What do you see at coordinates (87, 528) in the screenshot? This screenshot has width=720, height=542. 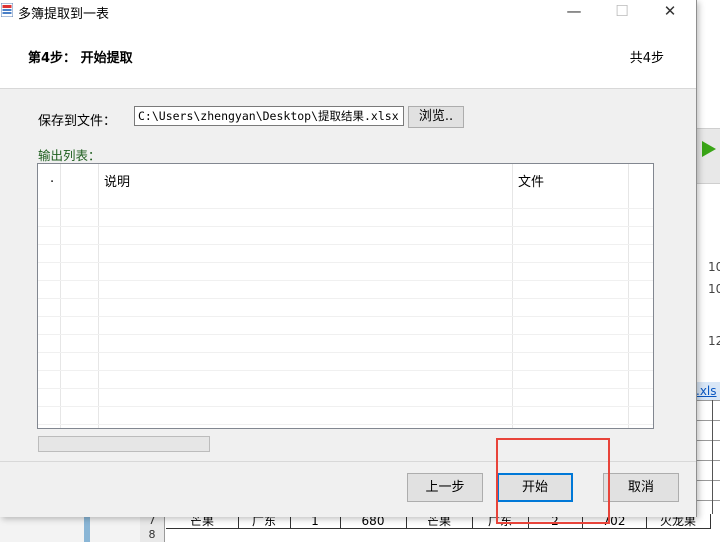 I see `background-sidebar-edge` at bounding box center [87, 528].